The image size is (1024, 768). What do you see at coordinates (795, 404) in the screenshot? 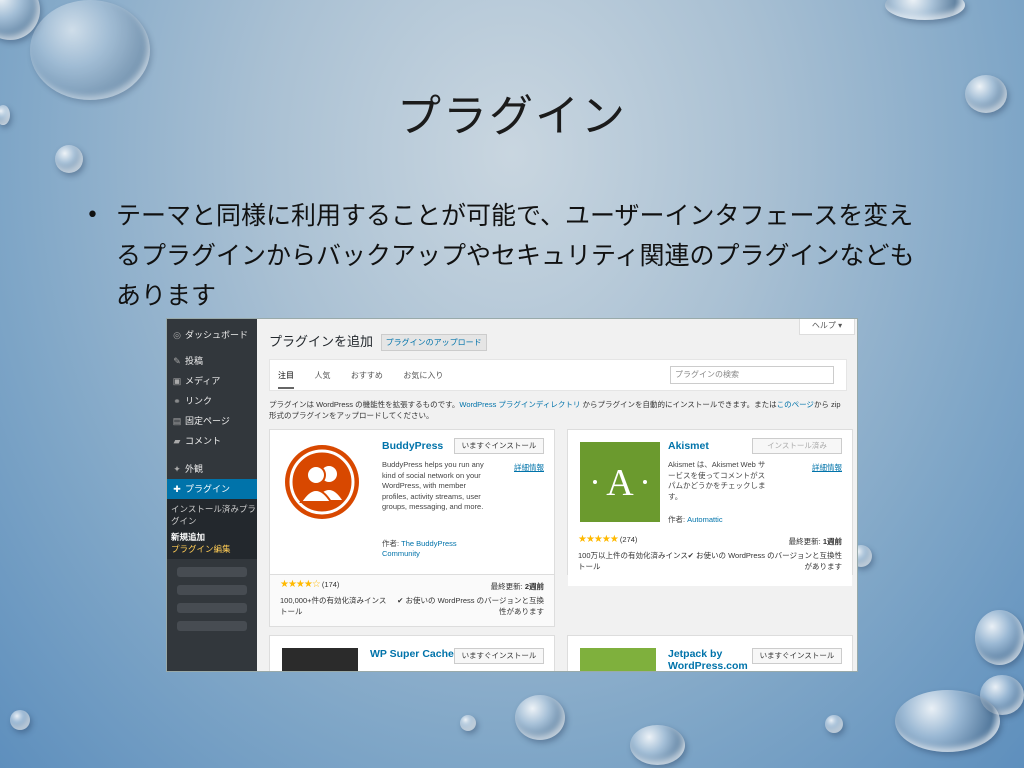
I see `this-page-link: このページ` at bounding box center [795, 404].